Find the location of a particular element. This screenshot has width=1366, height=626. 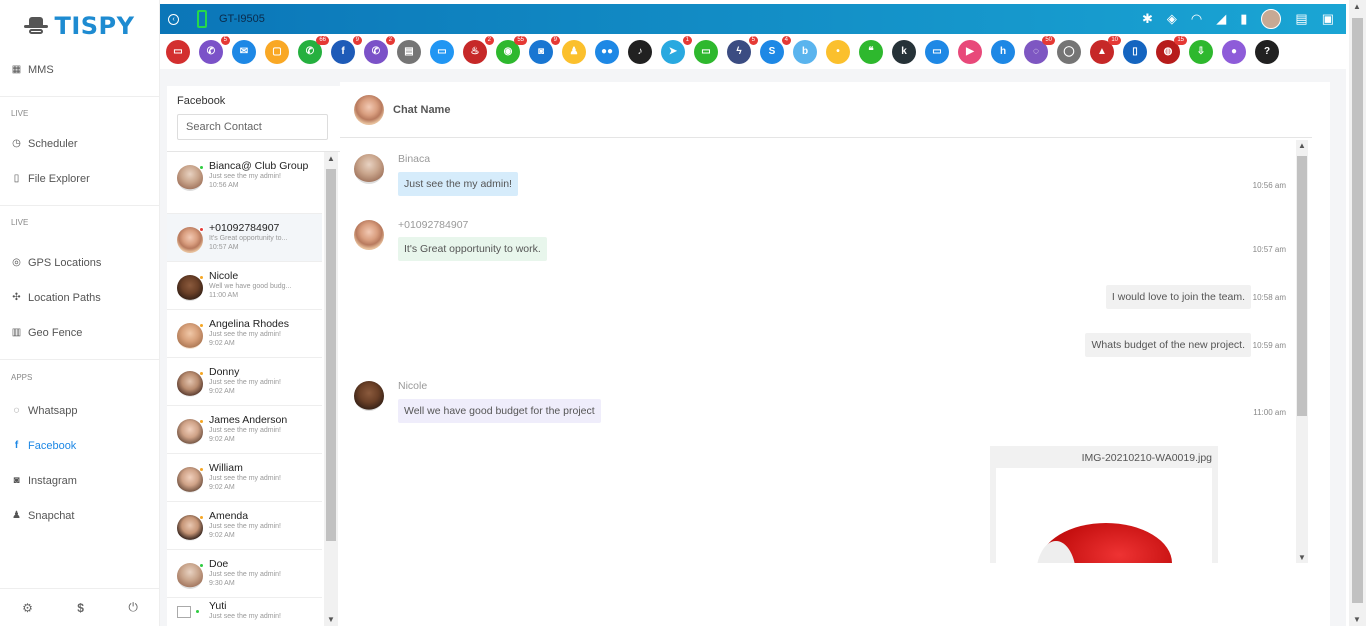

sidebar-item-instagram: ◙ Instagram is located at coordinates (79, 480).